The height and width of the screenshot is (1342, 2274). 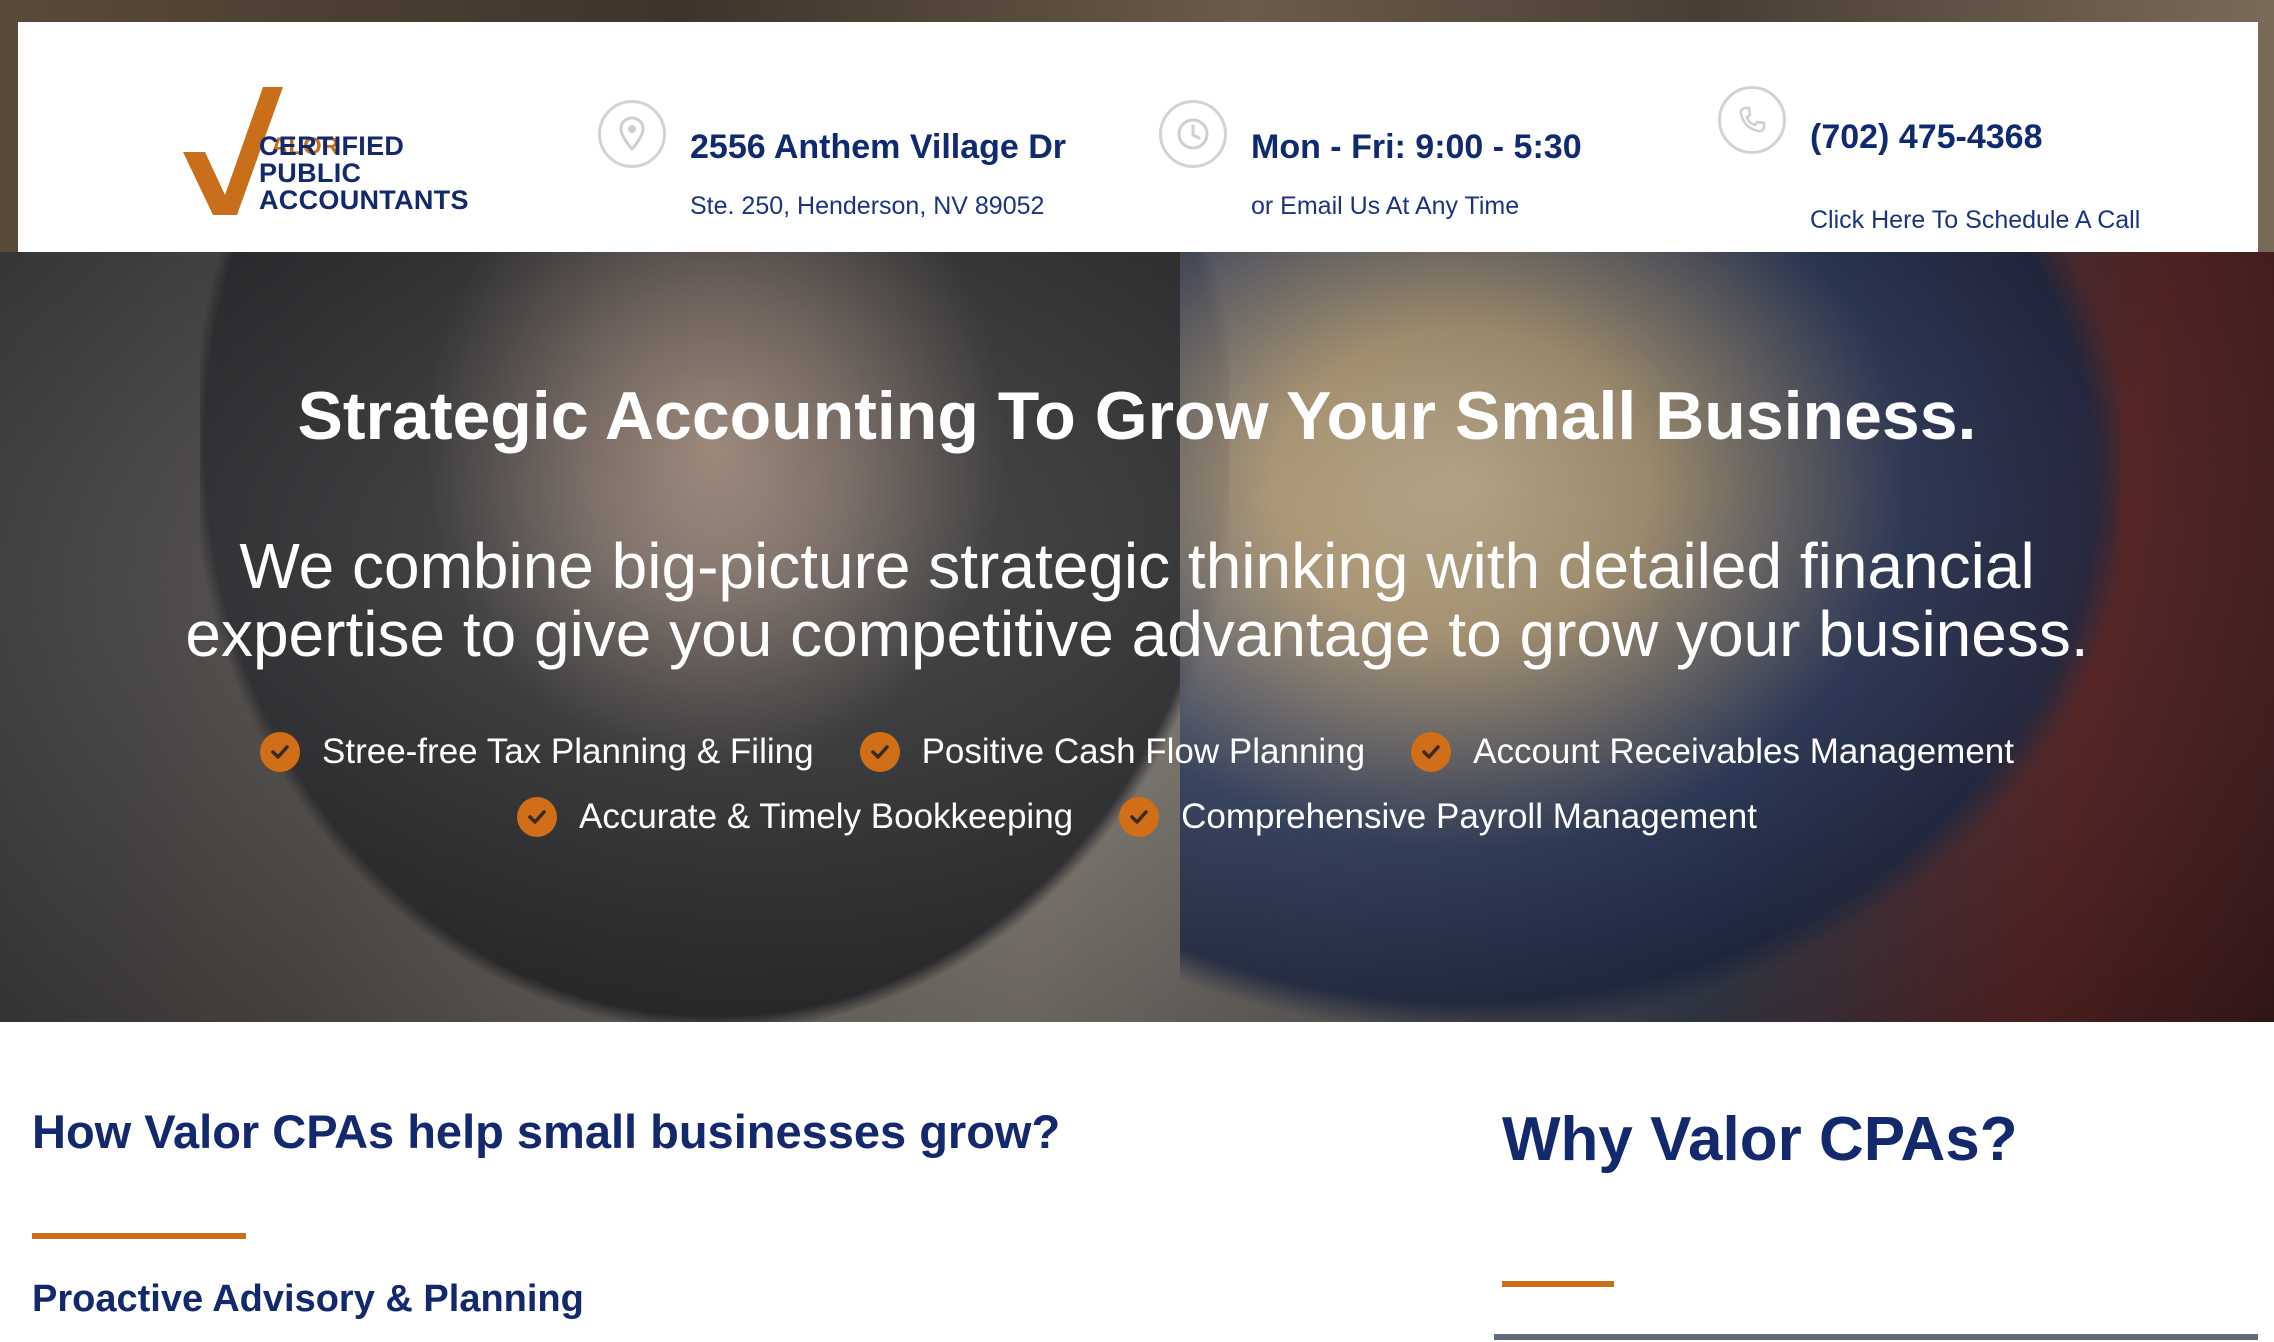 I want to click on feature-label: Comprehensive Payroll Management, so click(x=1469, y=816).